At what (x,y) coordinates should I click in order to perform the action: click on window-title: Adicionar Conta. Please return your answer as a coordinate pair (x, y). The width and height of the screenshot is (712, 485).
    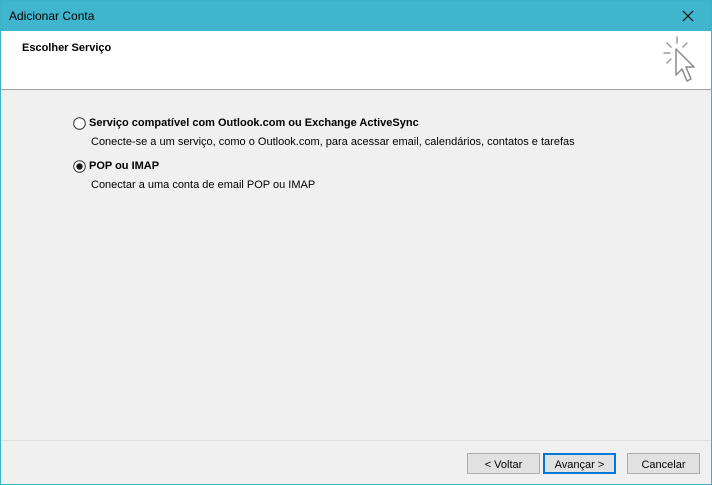
    Looking at the image, I should click on (52, 16).